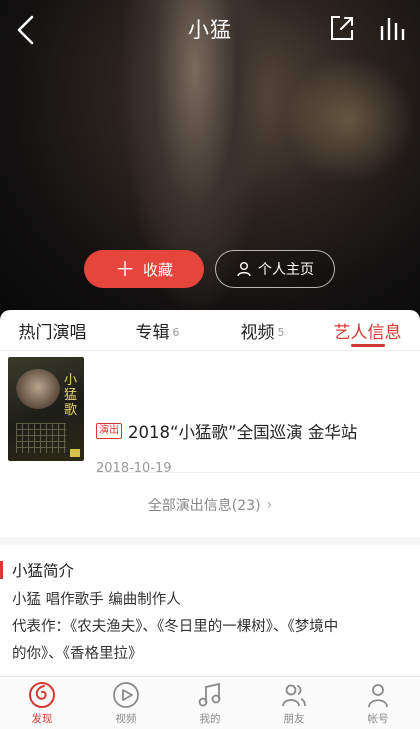 Image resolution: width=420 pixels, height=729 pixels. I want to click on show-date: 2018-10-19, so click(134, 468).